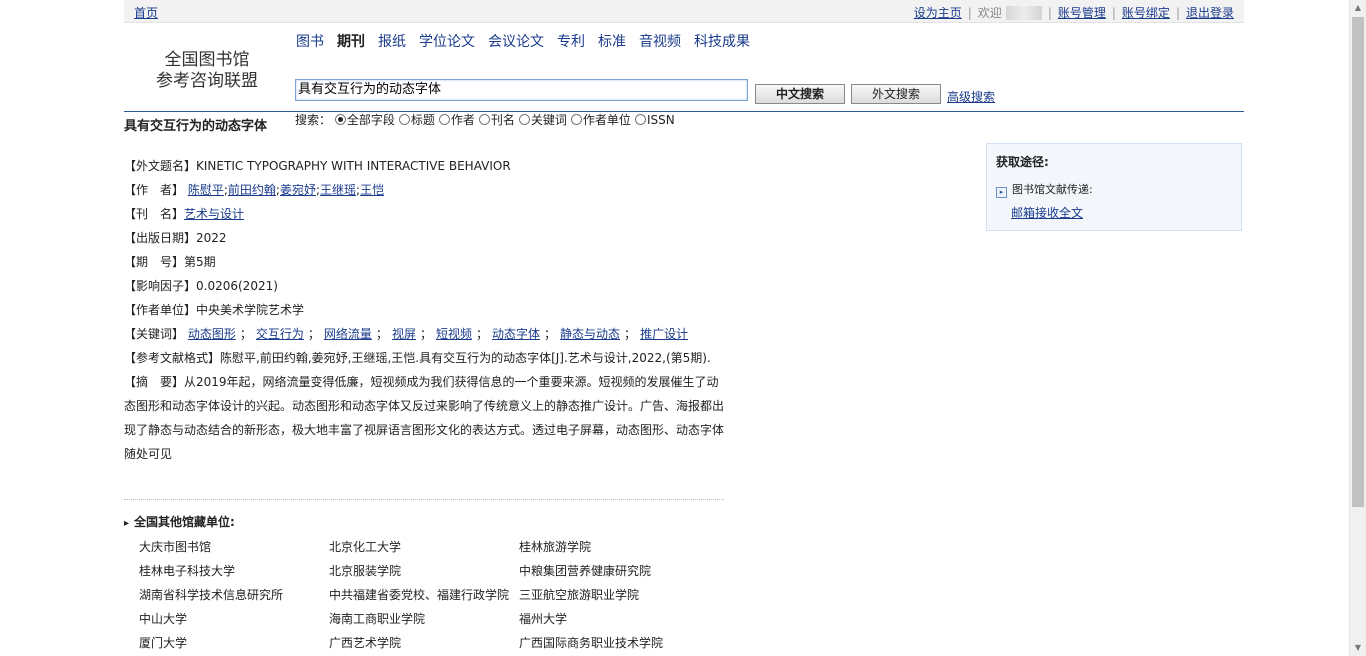 This screenshot has width=1366, height=656. Describe the element at coordinates (516, 42) in the screenshot. I see `tab-4: 会议论文` at that location.